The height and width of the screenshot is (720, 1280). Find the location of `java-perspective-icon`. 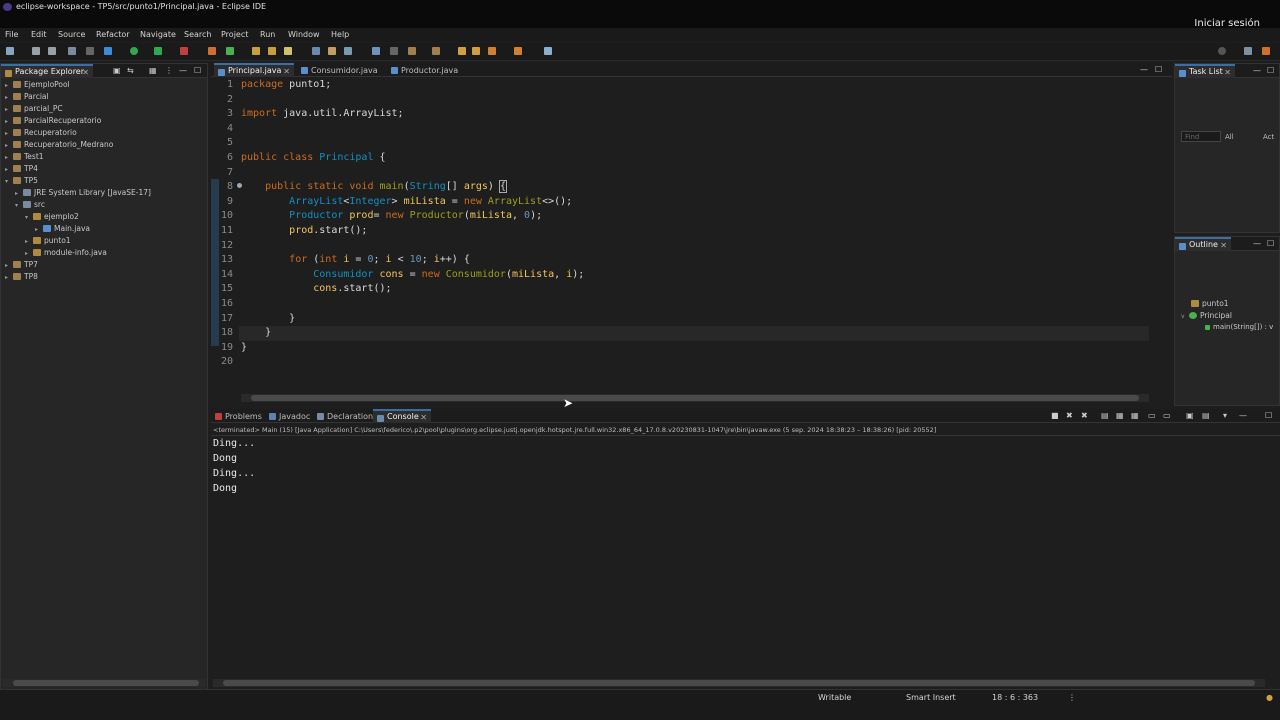

java-perspective-icon is located at coordinates (1266, 51).